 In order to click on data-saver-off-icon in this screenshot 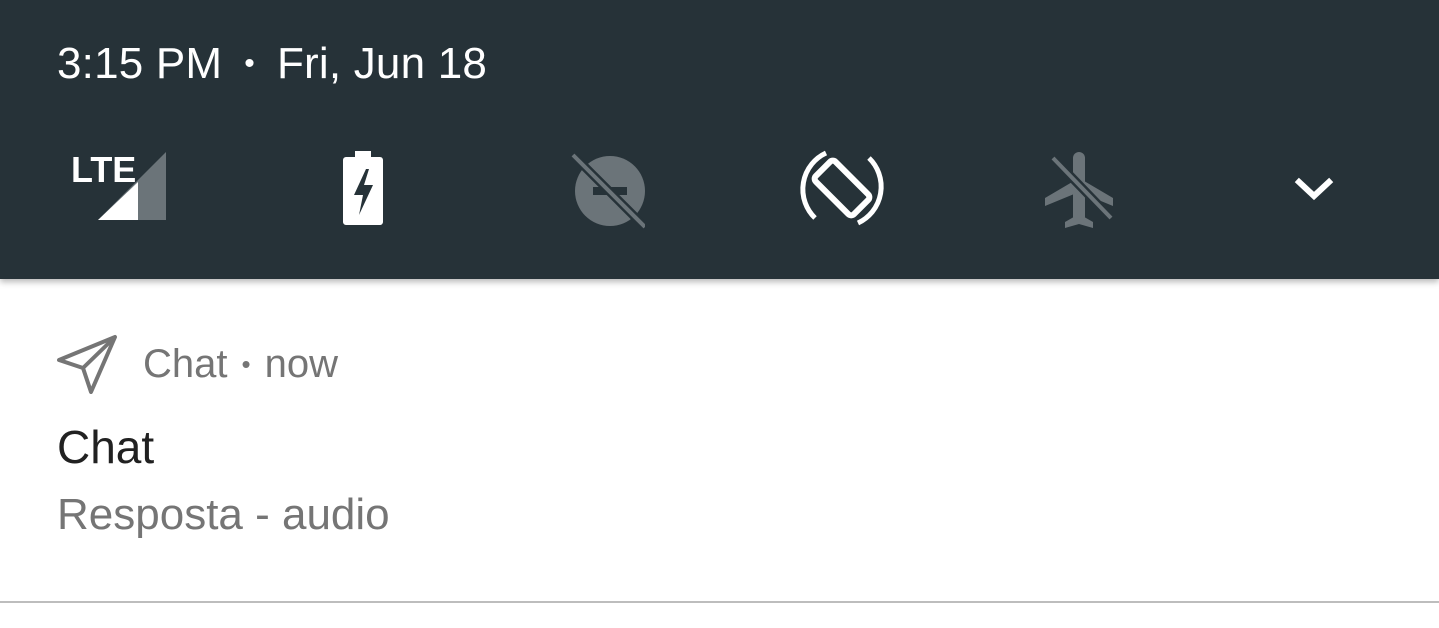, I will do `click(607, 191)`.